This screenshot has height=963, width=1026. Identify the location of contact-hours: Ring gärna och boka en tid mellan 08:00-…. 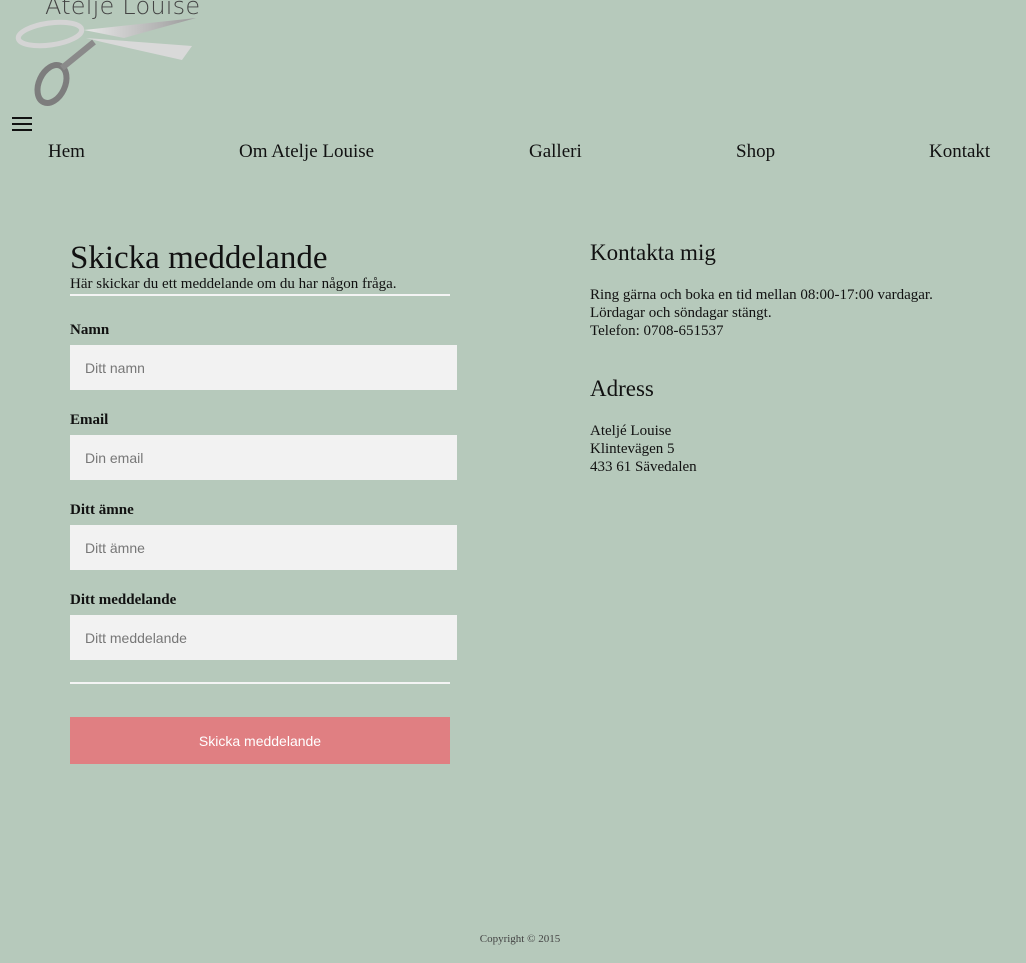
(761, 295).